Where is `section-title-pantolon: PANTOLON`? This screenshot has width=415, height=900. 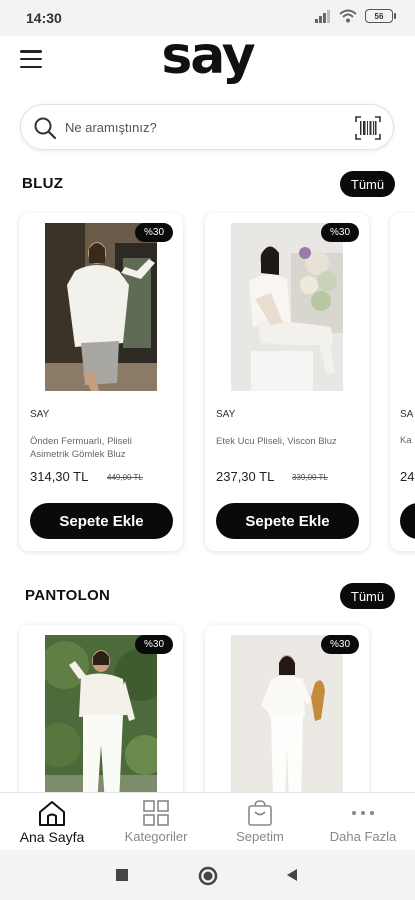 section-title-pantolon: PANTOLON is located at coordinates (68, 595).